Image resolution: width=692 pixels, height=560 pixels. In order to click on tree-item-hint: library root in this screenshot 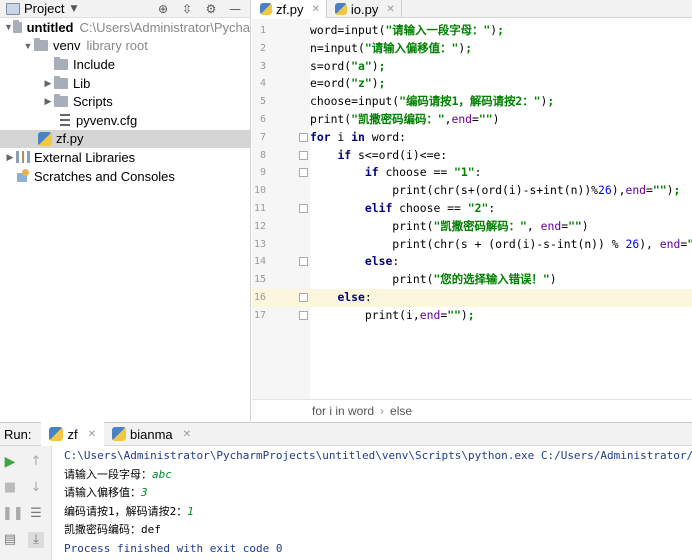, I will do `click(117, 46)`.